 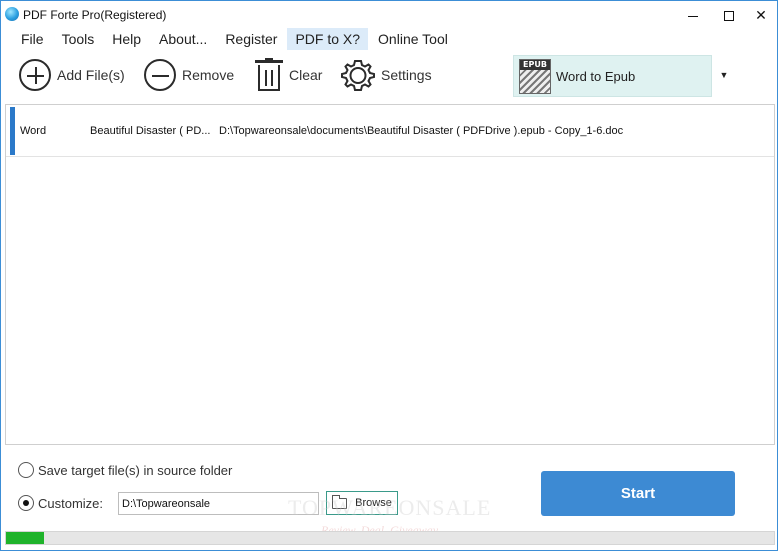 What do you see at coordinates (32, 39) in the screenshot?
I see `menu-file: File` at bounding box center [32, 39].